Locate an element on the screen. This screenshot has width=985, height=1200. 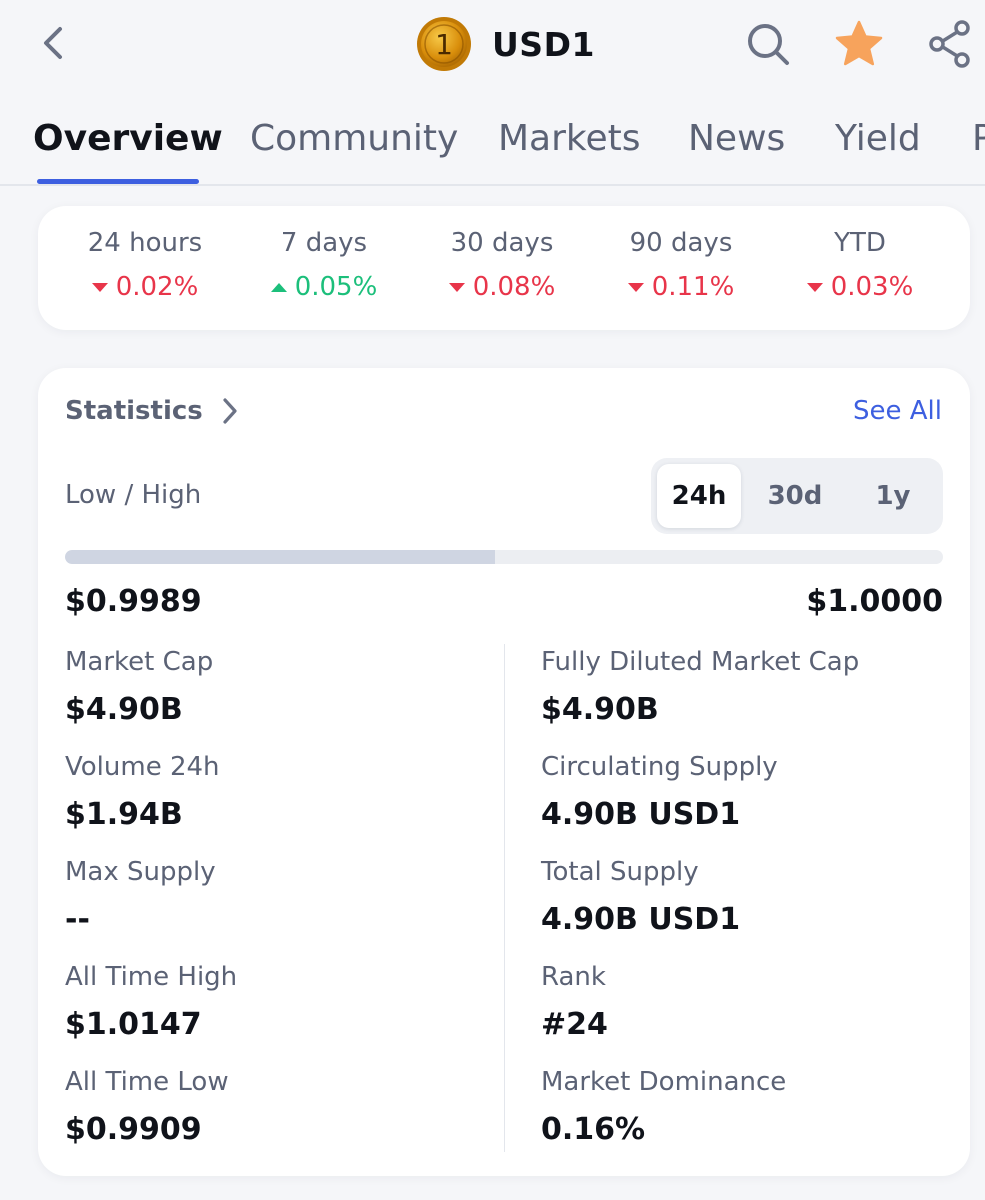
perf-change-value: 0.02% is located at coordinates (157, 287).